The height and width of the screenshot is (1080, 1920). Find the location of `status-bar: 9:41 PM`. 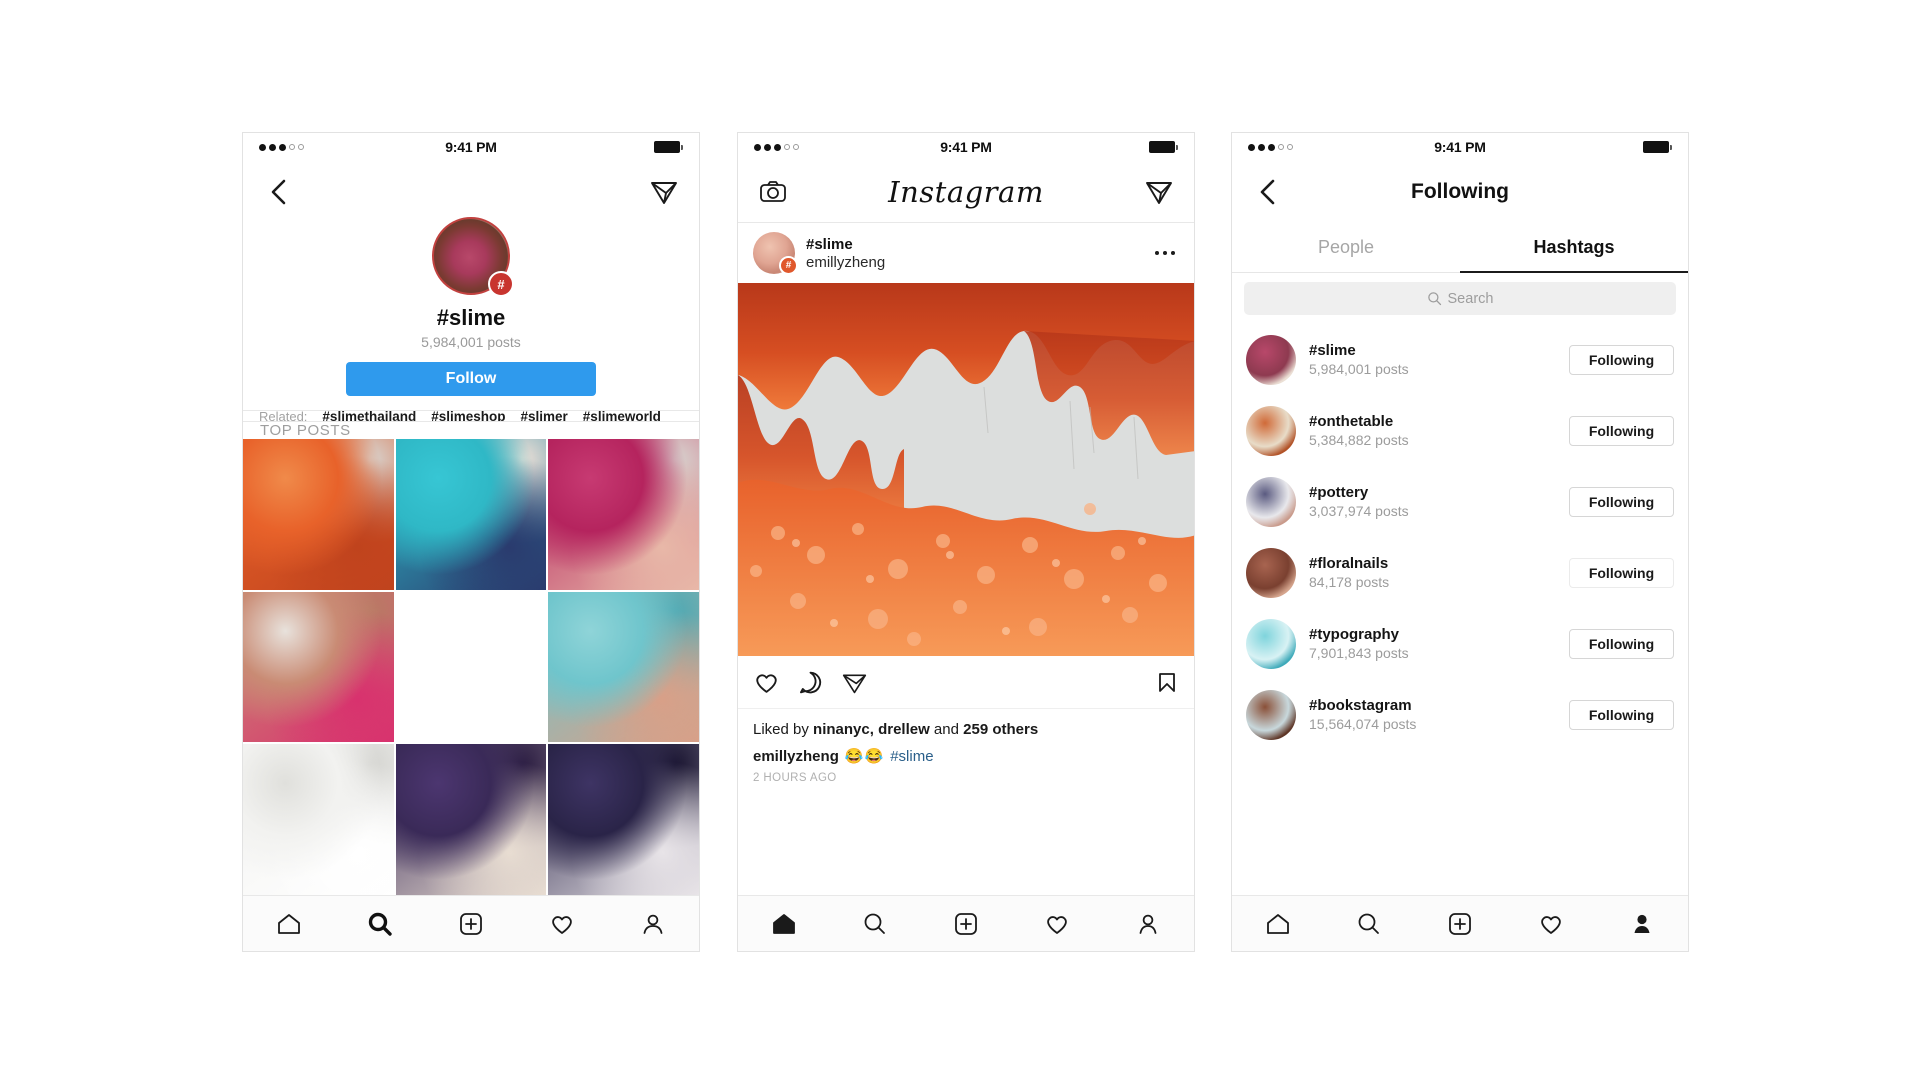

status-bar: 9:41 PM is located at coordinates (471, 147).